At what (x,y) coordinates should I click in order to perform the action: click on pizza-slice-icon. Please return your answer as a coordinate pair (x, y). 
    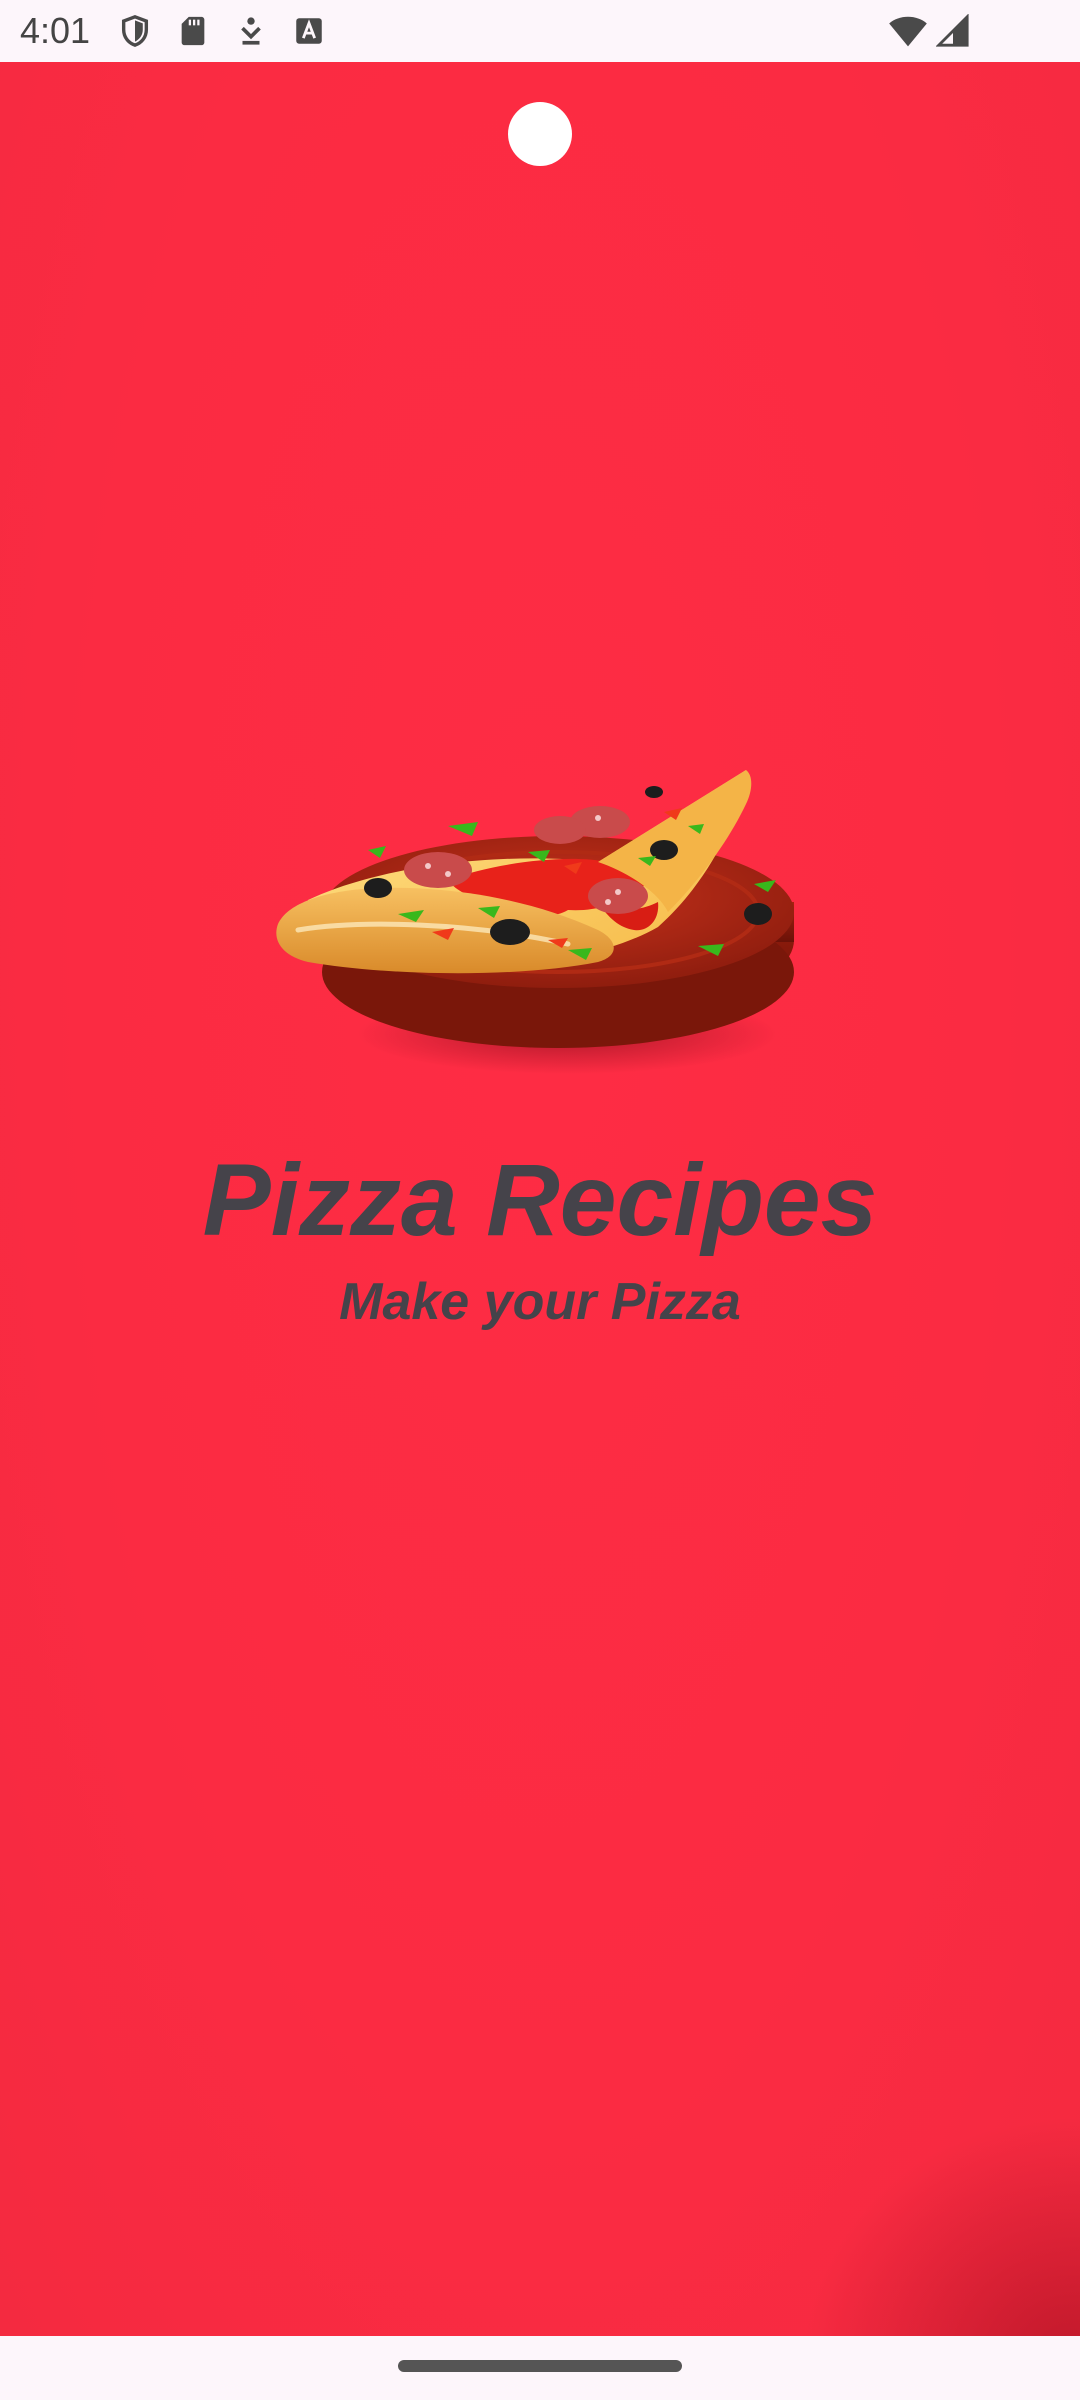
    Looking at the image, I should click on (542, 922).